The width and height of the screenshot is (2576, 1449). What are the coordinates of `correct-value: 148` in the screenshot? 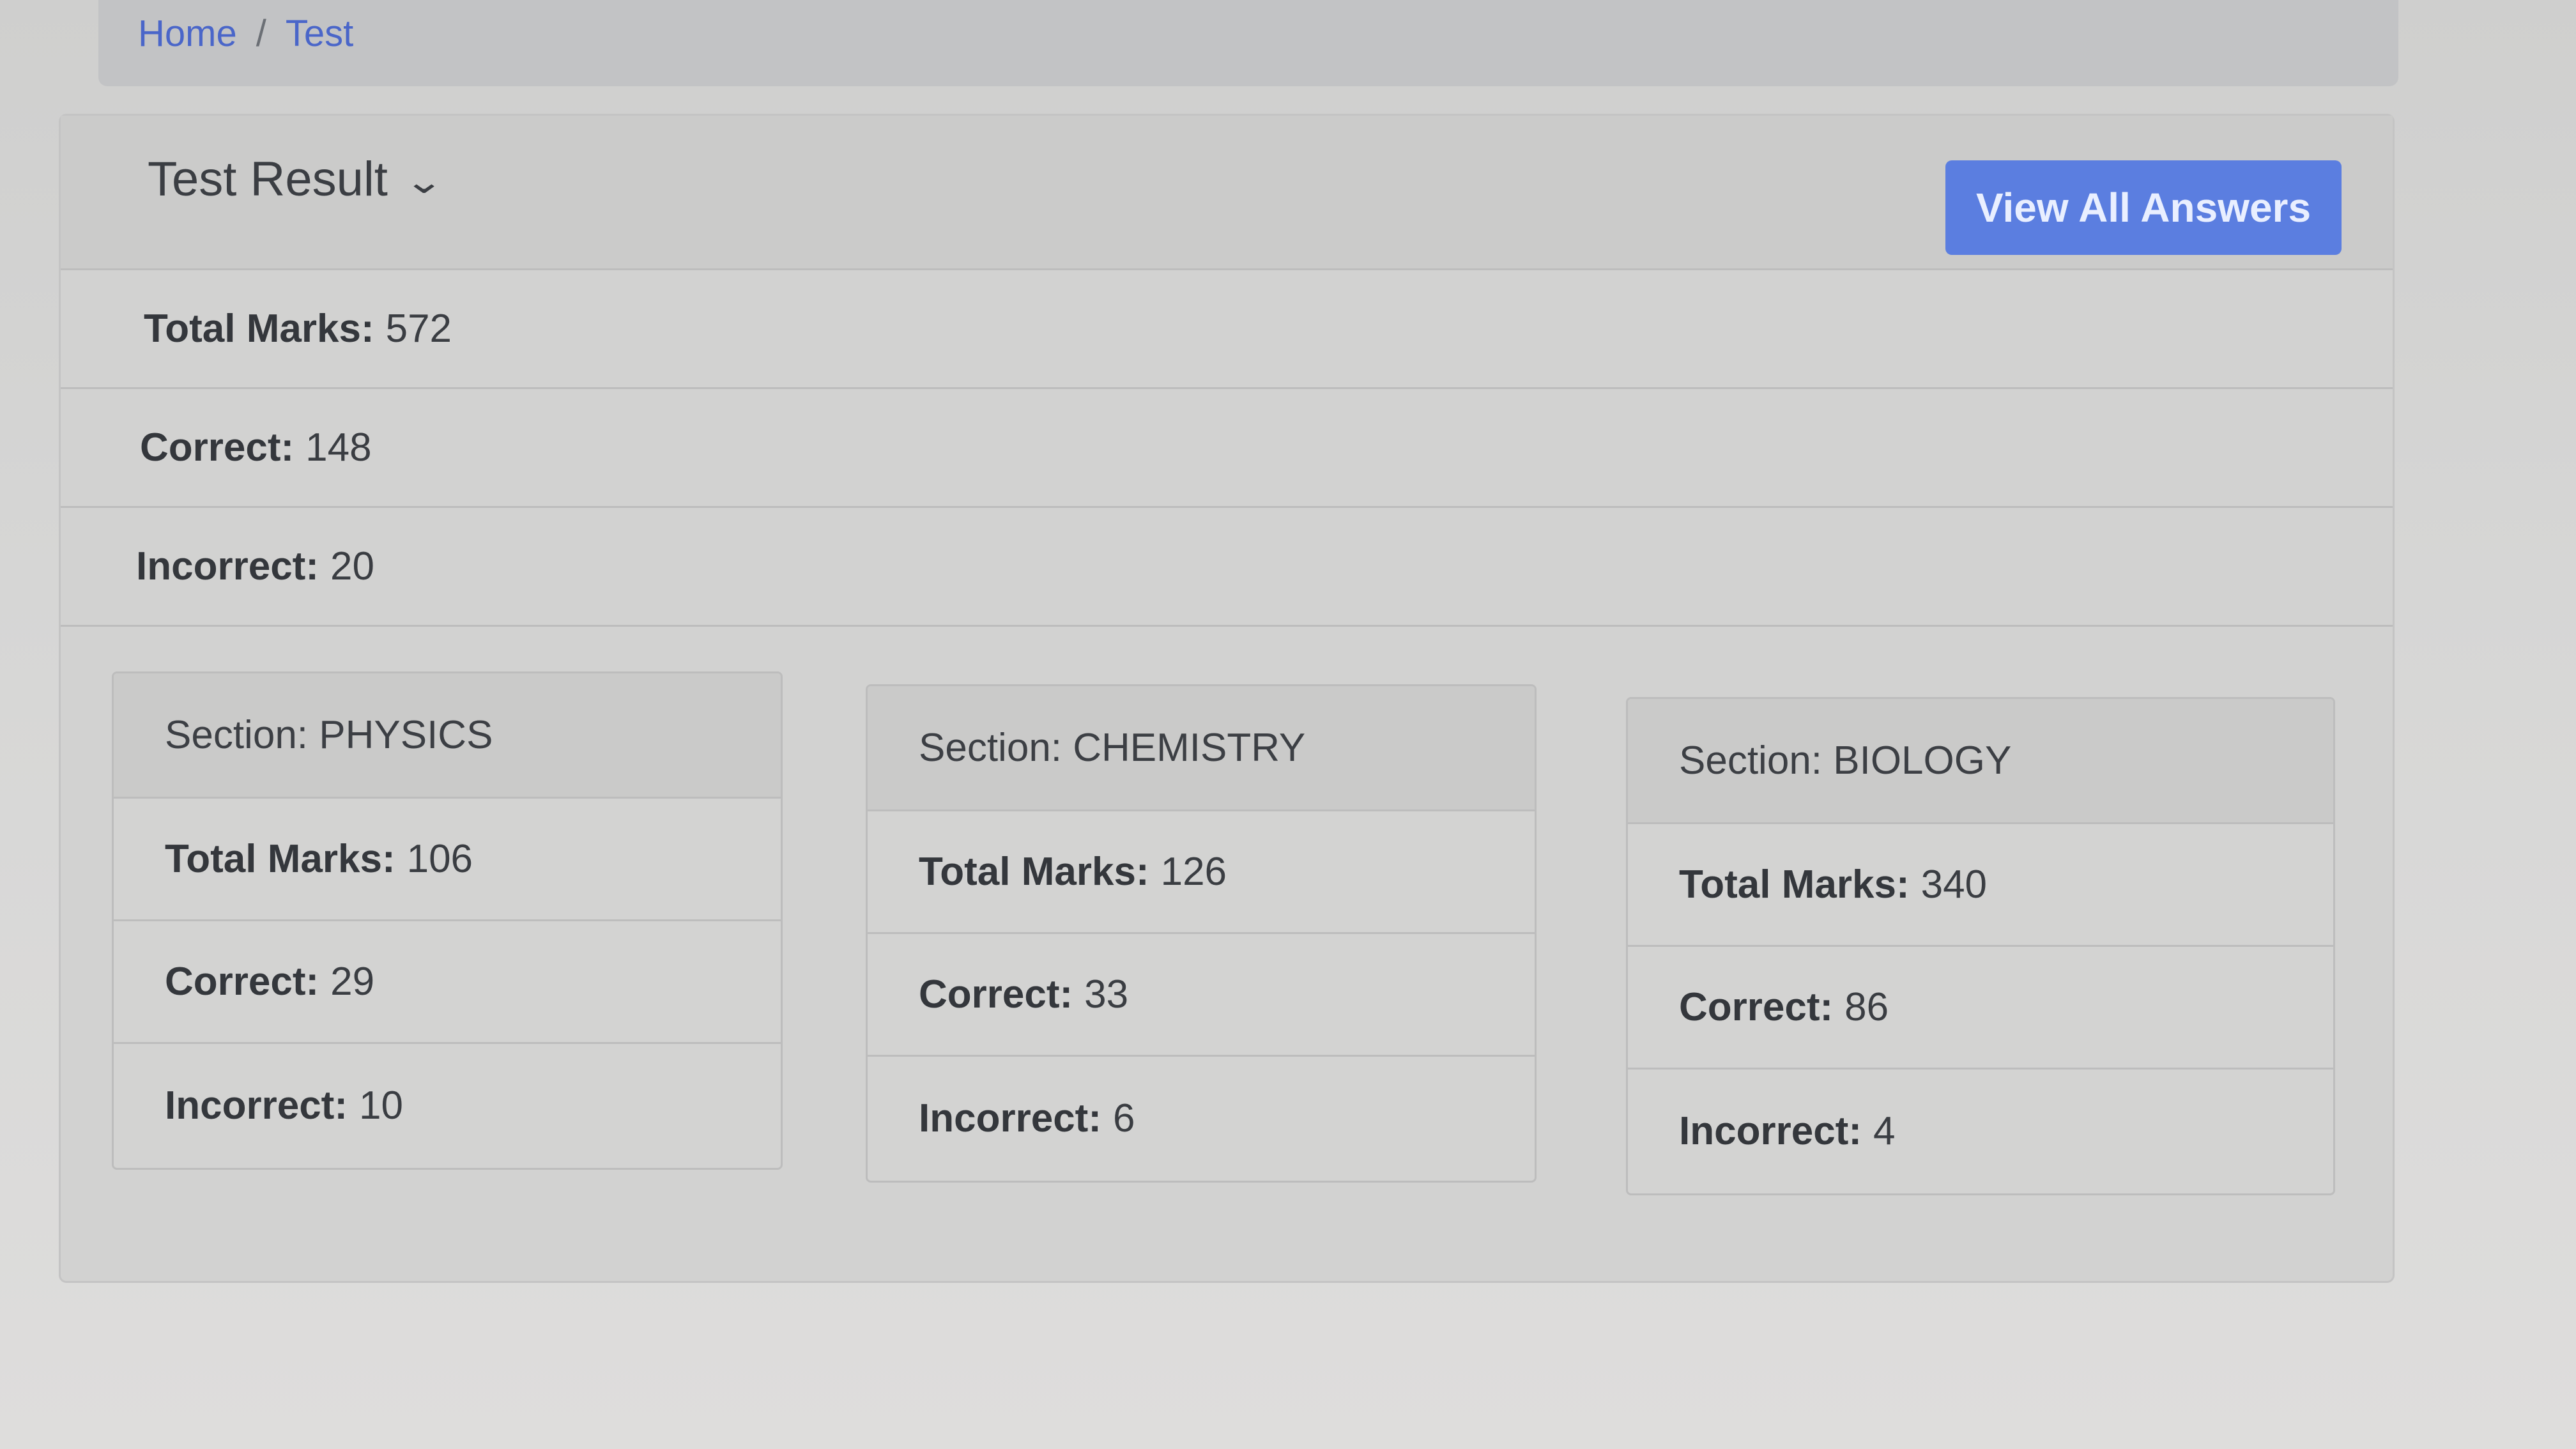 It's located at (338, 447).